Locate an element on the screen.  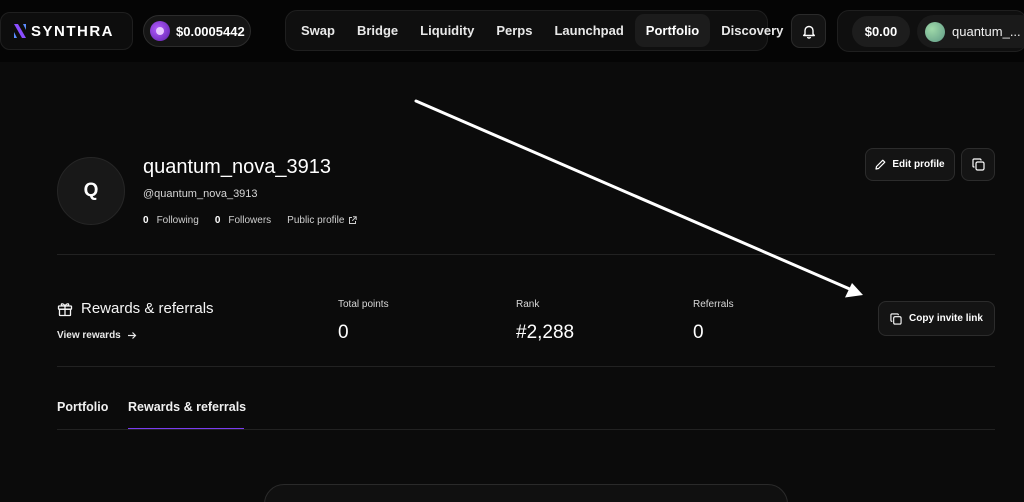
profile-tabs: Portfolio Rewards & referrals is located at coordinates (526, 409).